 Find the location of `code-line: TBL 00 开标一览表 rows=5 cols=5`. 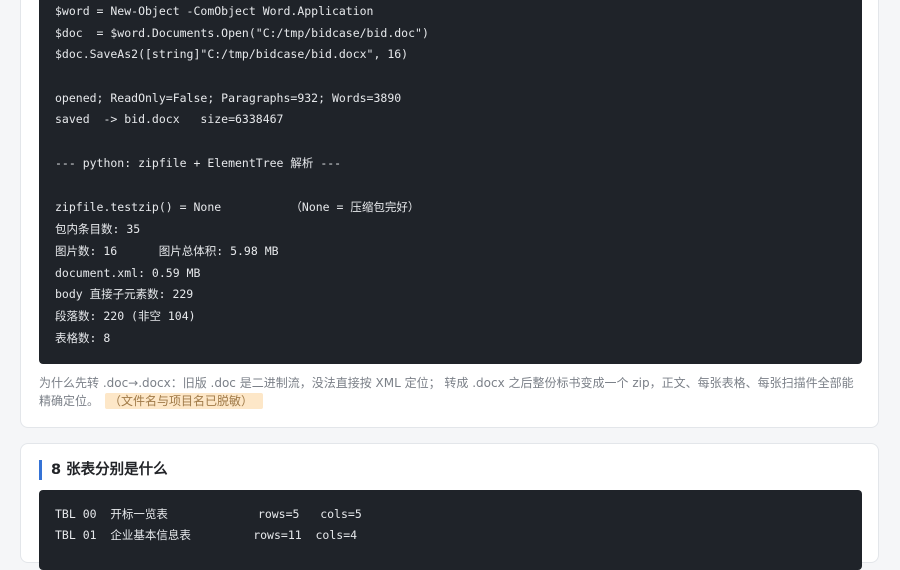

code-line: TBL 00 开标一览表 rows=5 cols=5 is located at coordinates (208, 514).